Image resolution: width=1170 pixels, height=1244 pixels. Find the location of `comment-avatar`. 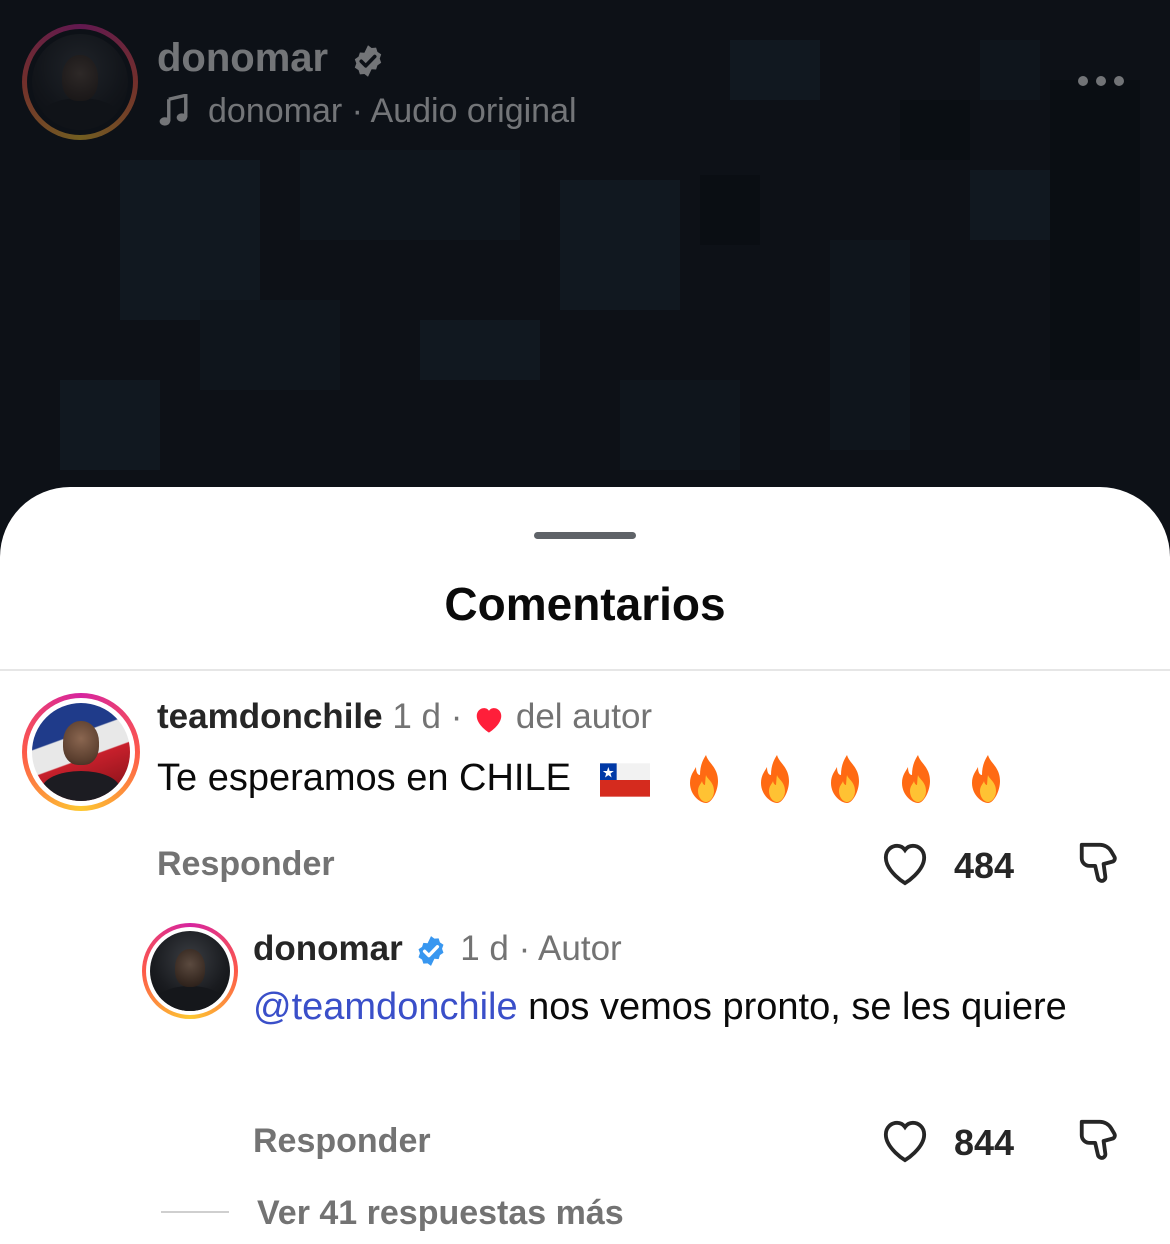

comment-avatar is located at coordinates (81, 752).